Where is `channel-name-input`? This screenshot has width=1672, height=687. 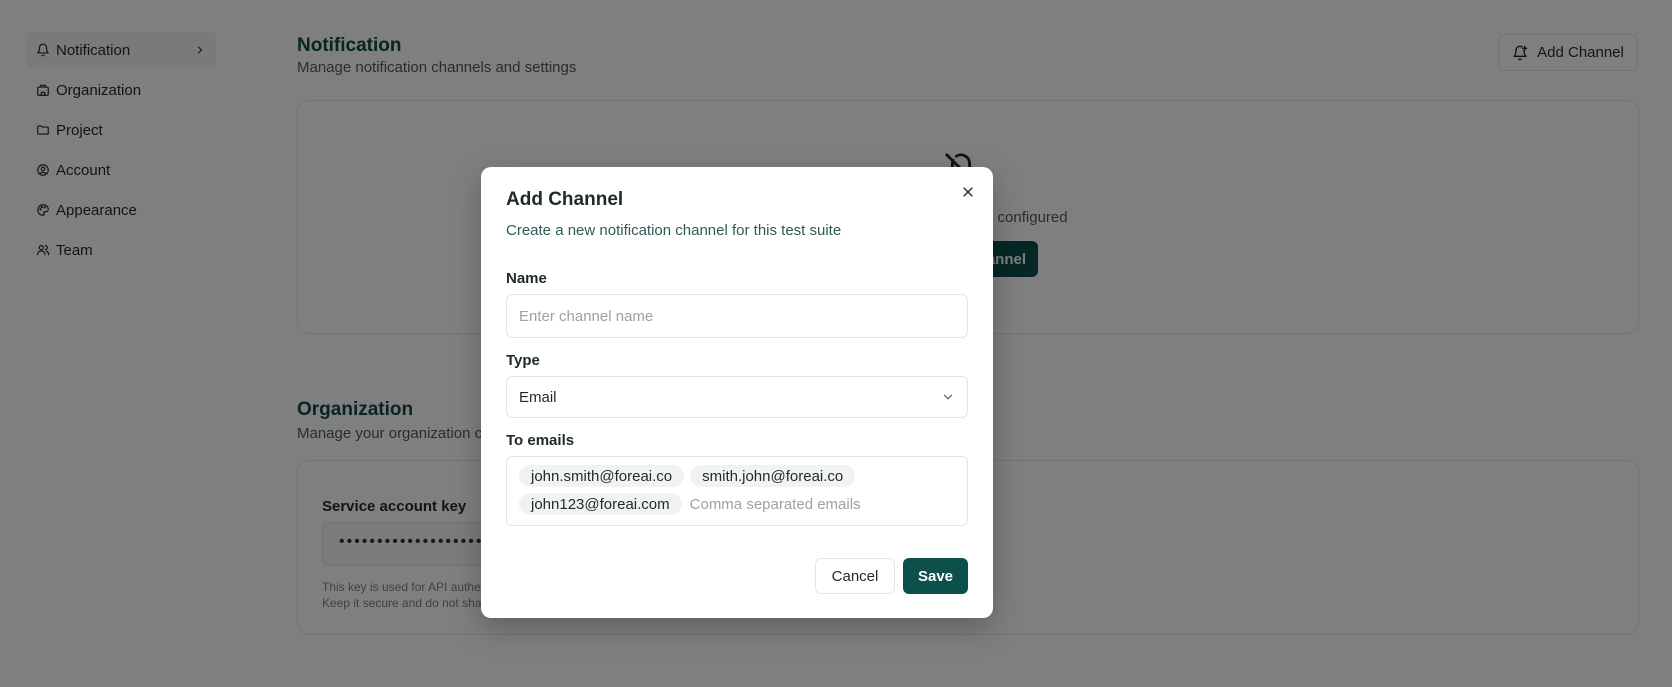 channel-name-input is located at coordinates (737, 316).